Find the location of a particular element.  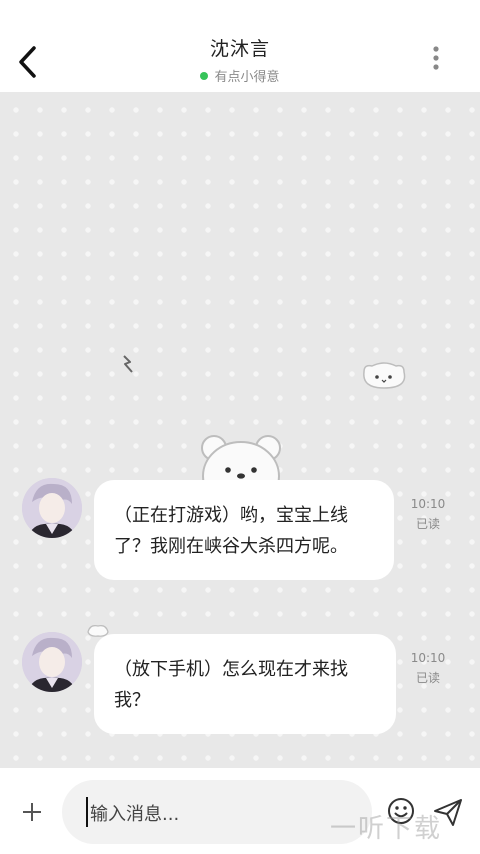

status-text: 有点小得意 is located at coordinates (247, 77).